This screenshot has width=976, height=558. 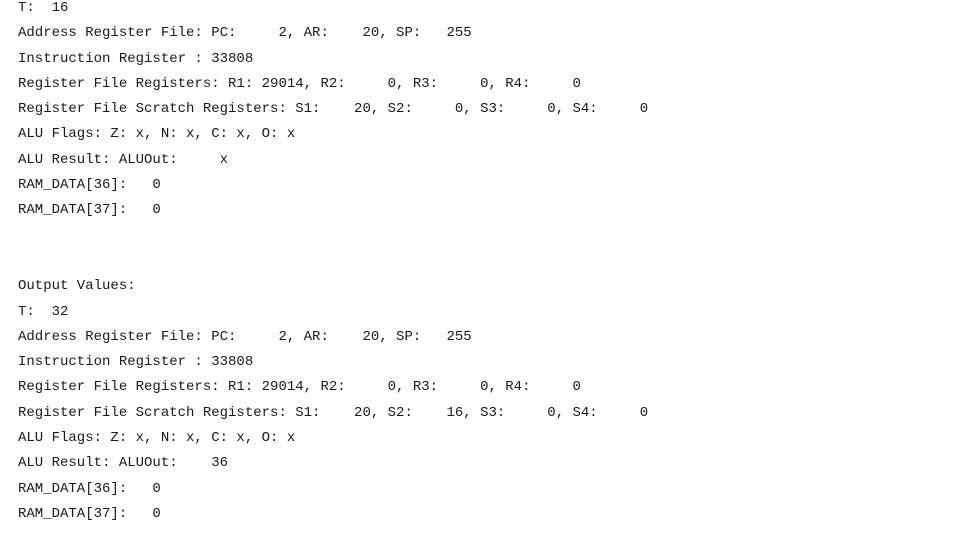 What do you see at coordinates (77, 286) in the screenshot?
I see `console-section-header: Output Values:` at bounding box center [77, 286].